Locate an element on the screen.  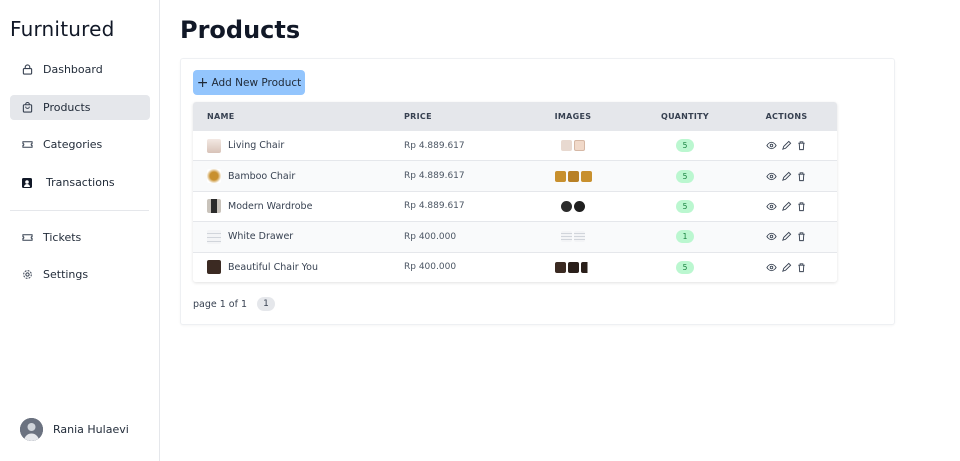
bag-icon is located at coordinates (27, 108).